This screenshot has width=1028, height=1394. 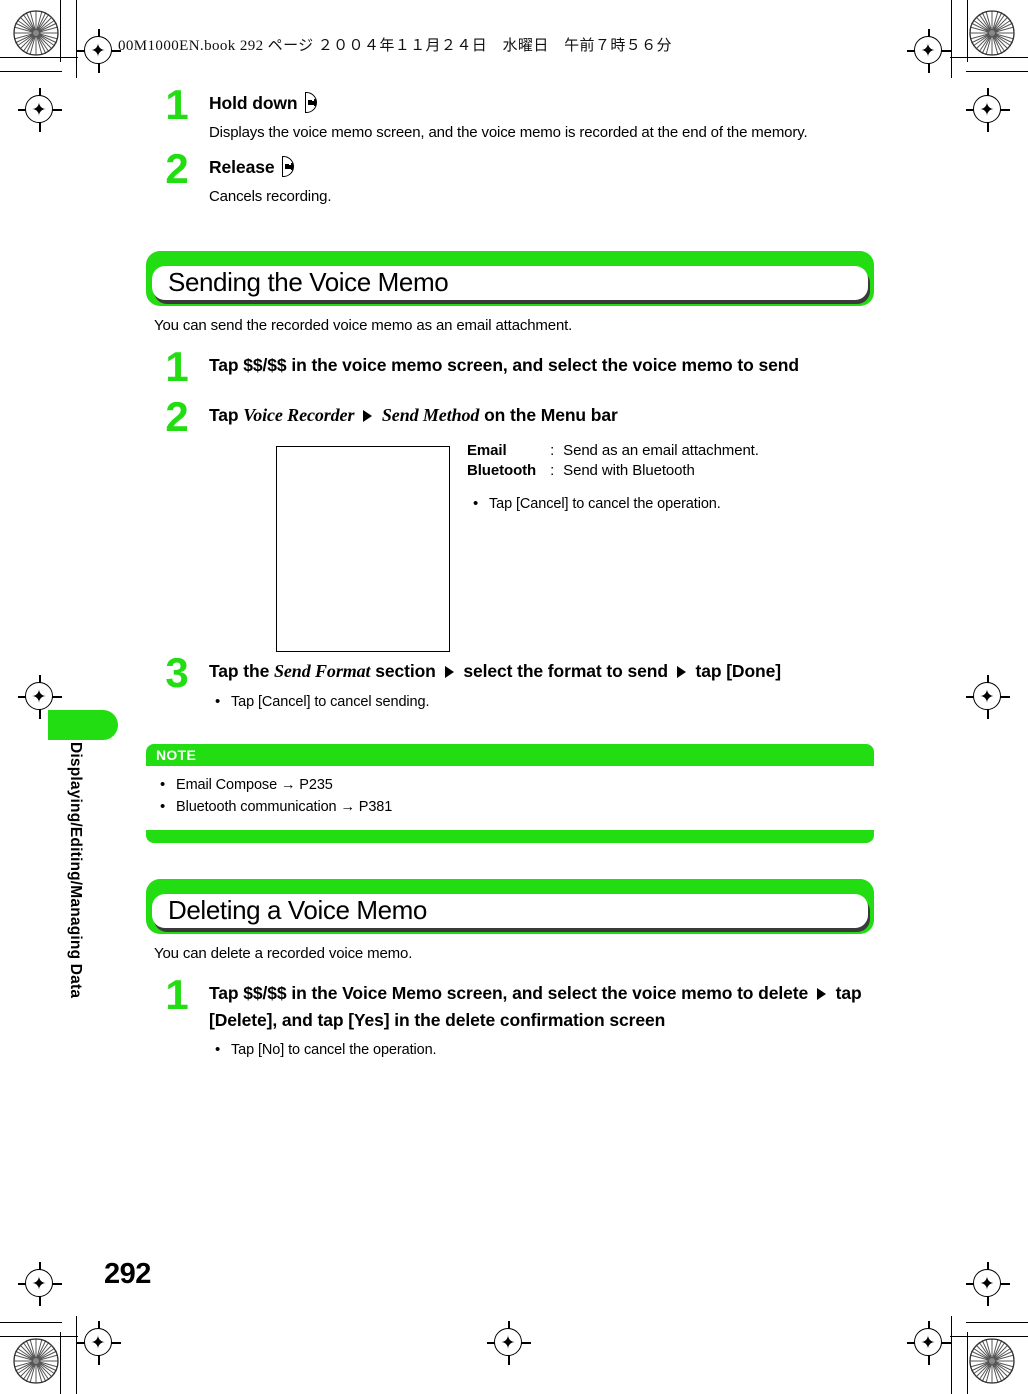 I want to click on note-header: NOTE, so click(x=510, y=754).